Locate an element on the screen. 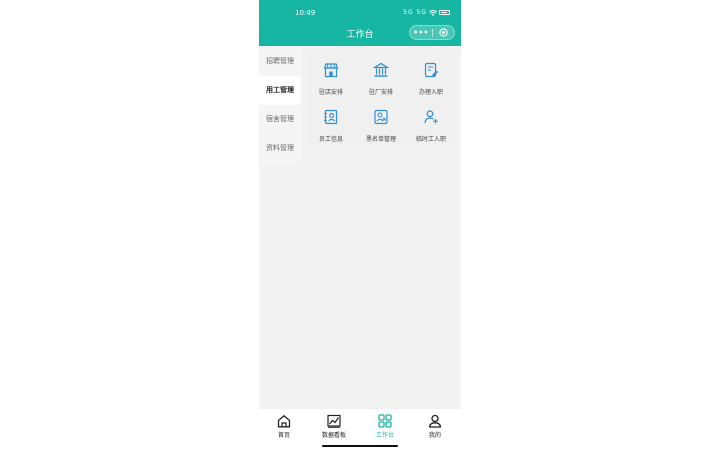  header-bar: 10:49 5G 5G 工作台 ••• is located at coordinates (360, 23).